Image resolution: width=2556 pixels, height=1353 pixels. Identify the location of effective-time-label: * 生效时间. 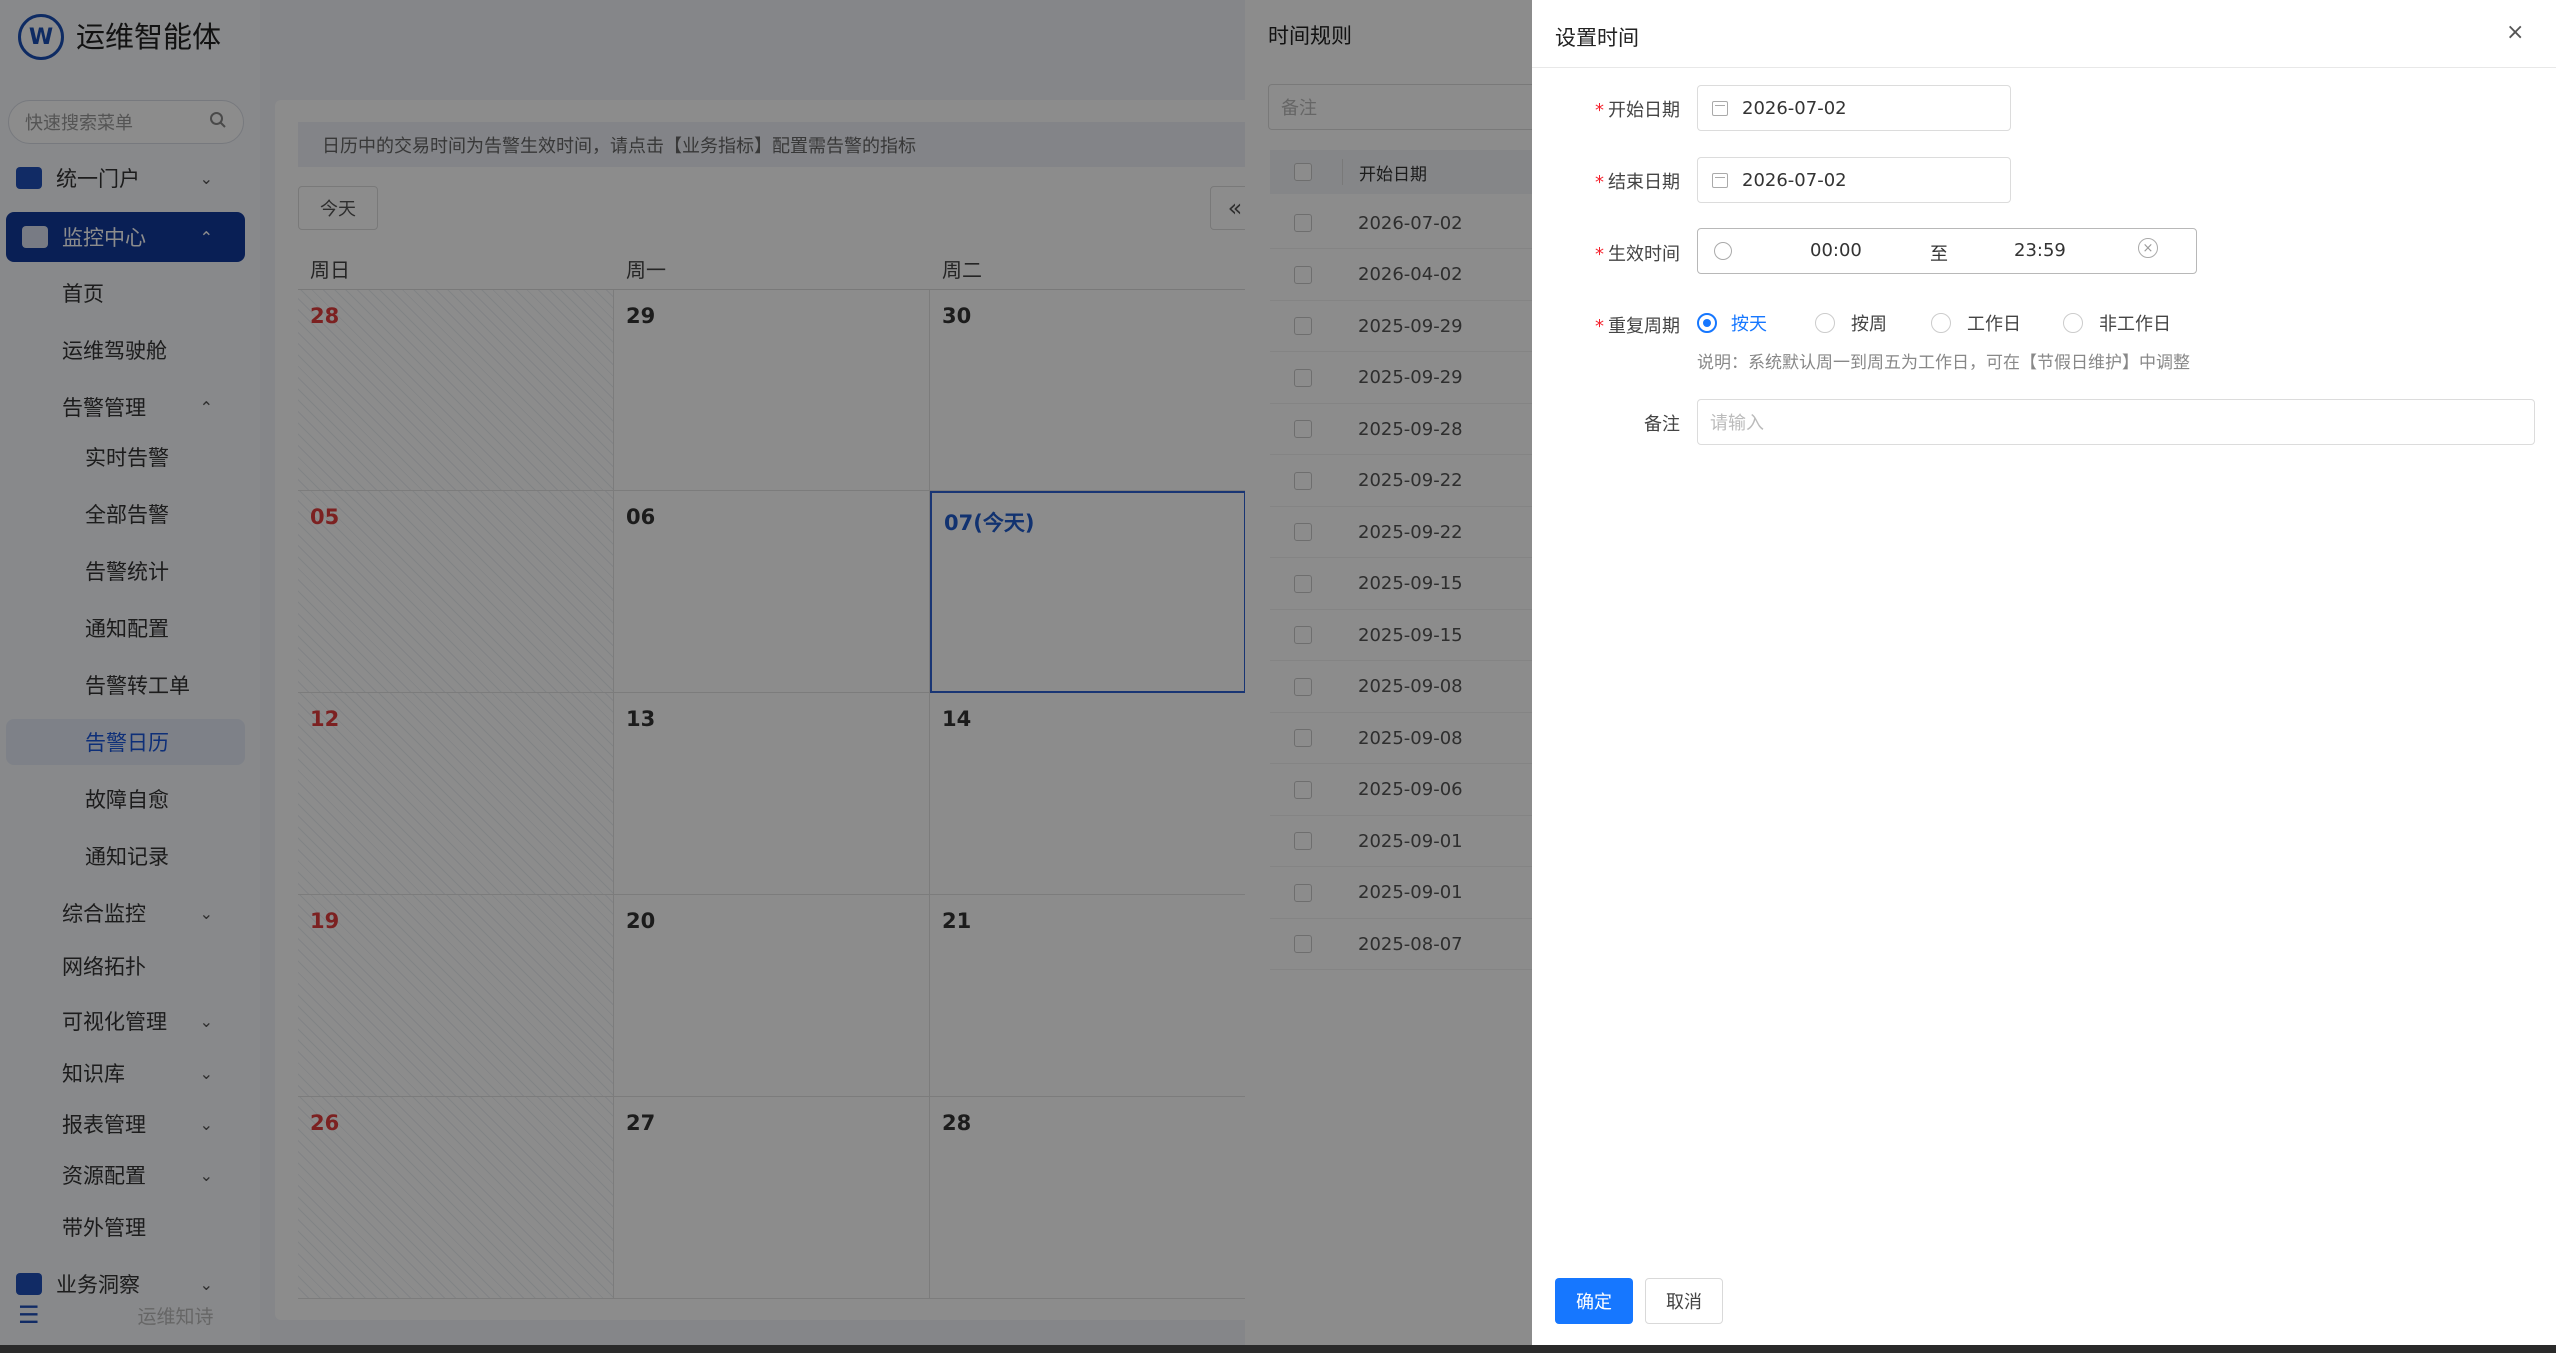
(1610, 253).